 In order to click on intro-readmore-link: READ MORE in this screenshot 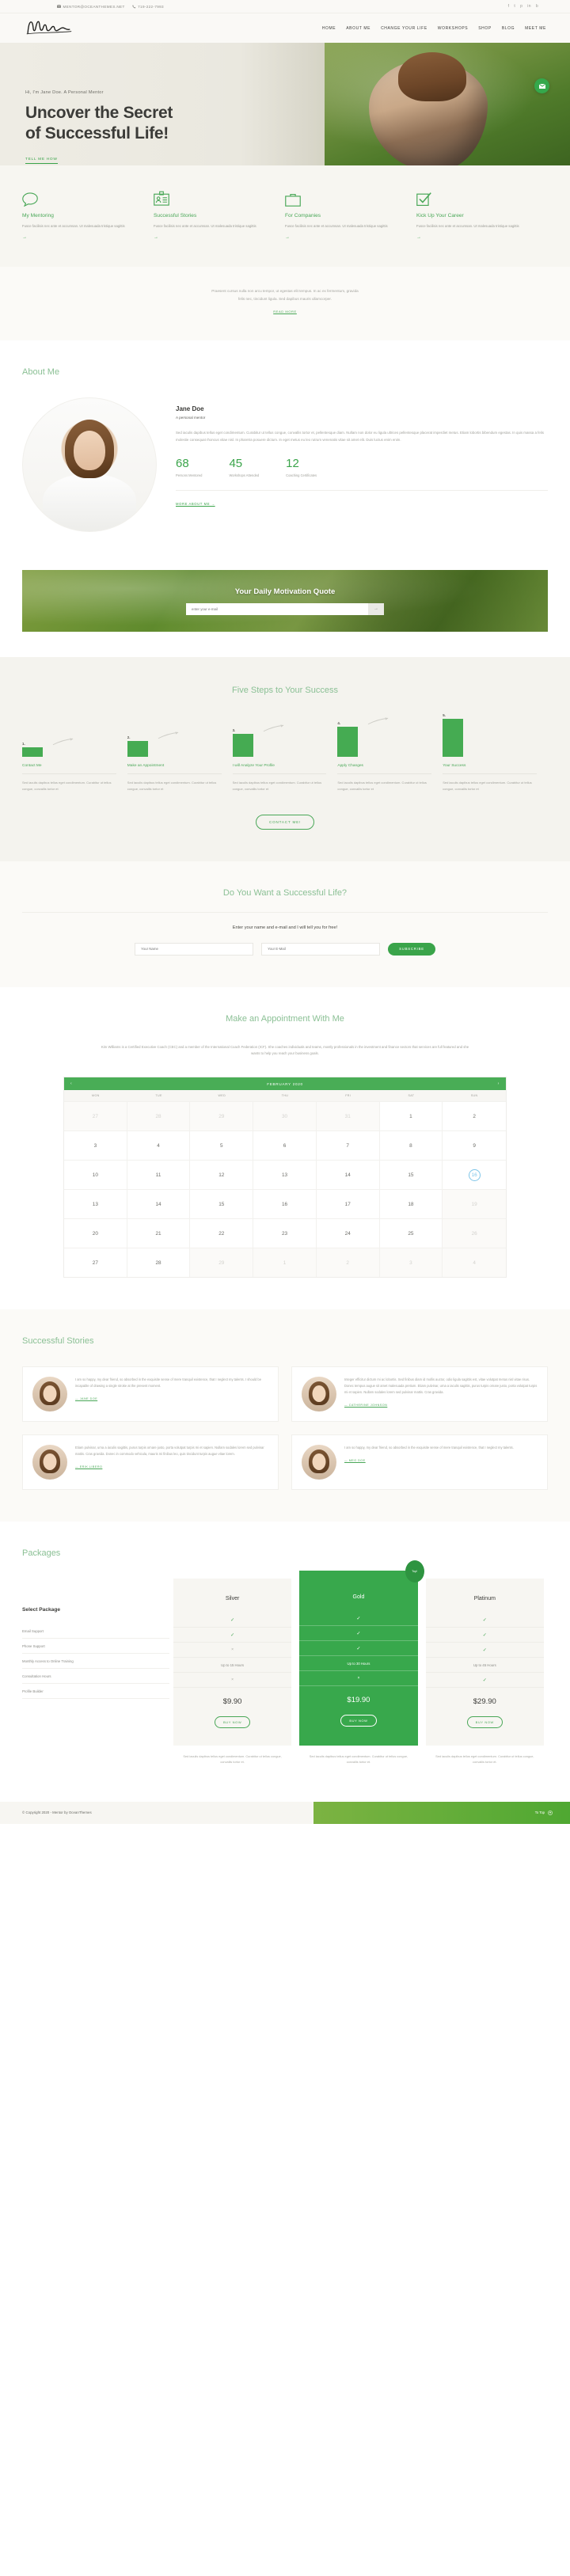, I will do `click(285, 311)`.